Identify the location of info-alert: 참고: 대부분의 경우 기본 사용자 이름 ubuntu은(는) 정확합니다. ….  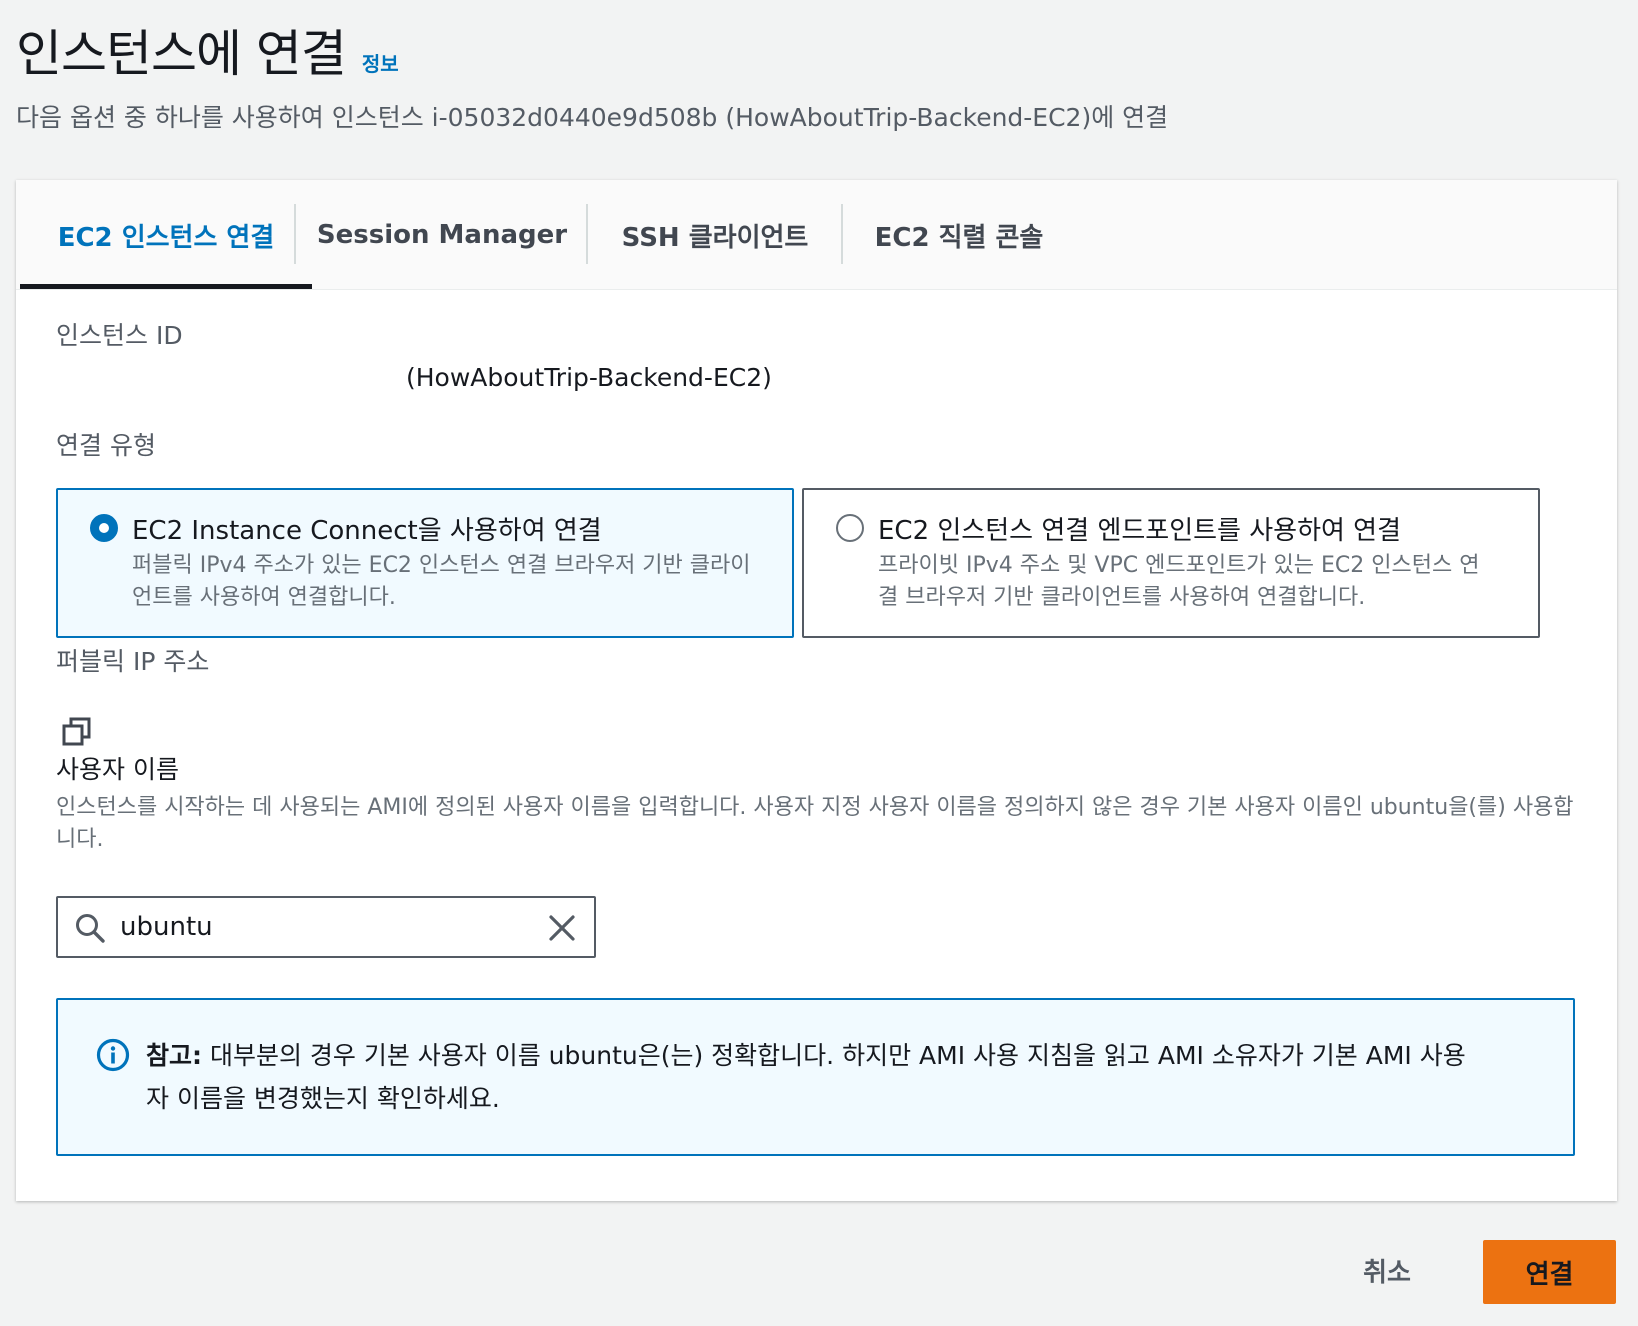
(815, 1077).